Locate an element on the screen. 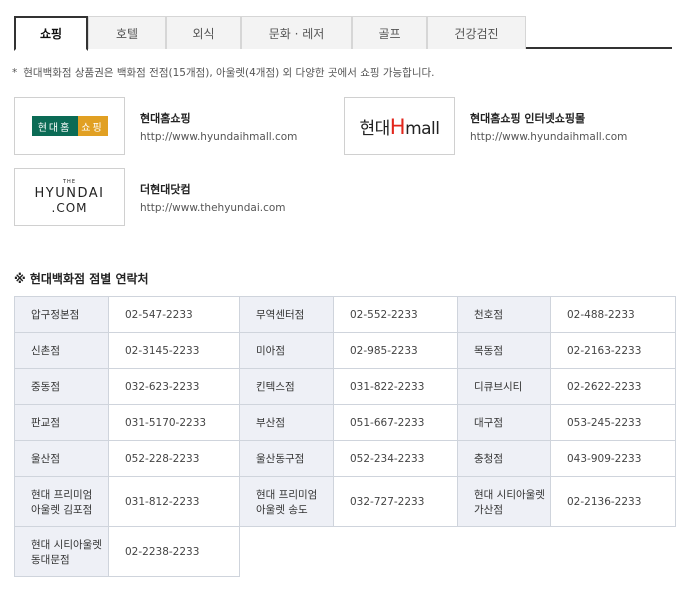 The height and width of the screenshot is (593, 700). logo-text-the: THE is located at coordinates (69, 182).